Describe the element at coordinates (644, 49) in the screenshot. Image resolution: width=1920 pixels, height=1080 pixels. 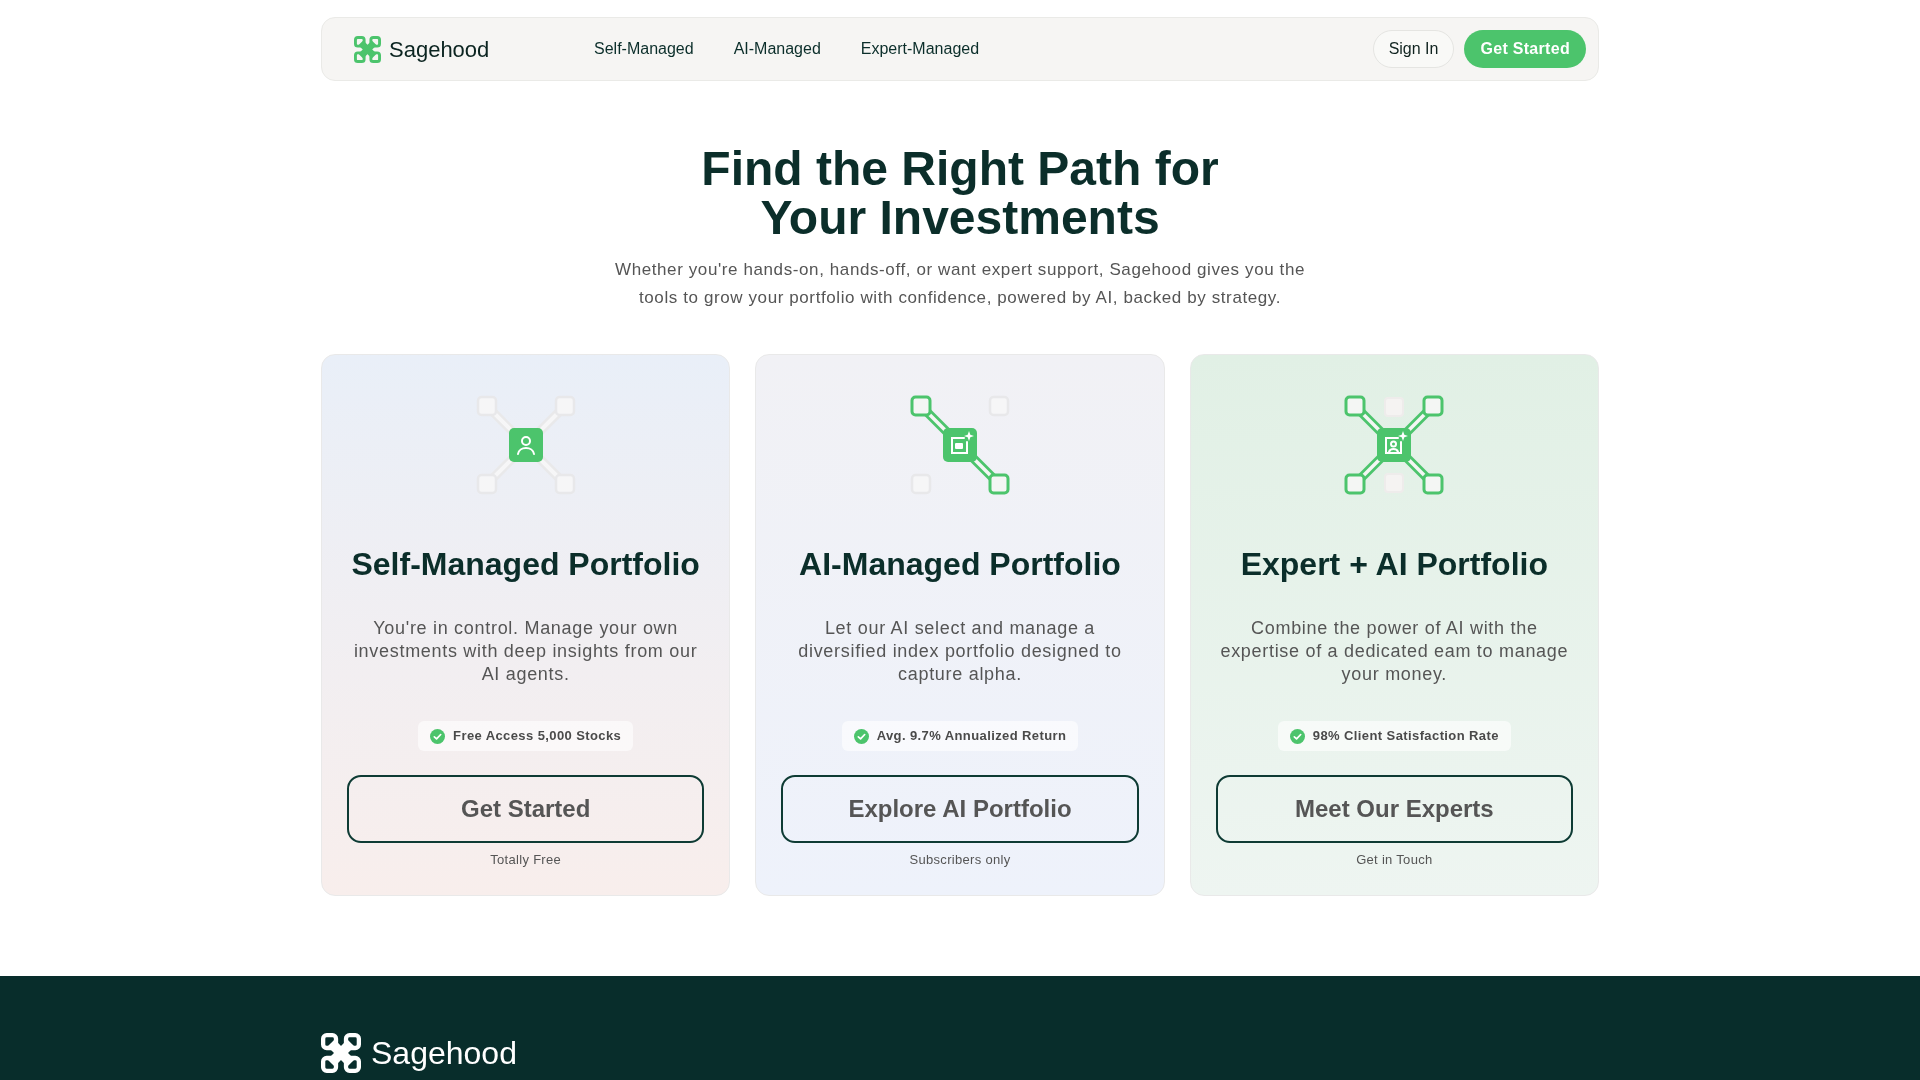
I see `nav-link: Self-Managed` at that location.